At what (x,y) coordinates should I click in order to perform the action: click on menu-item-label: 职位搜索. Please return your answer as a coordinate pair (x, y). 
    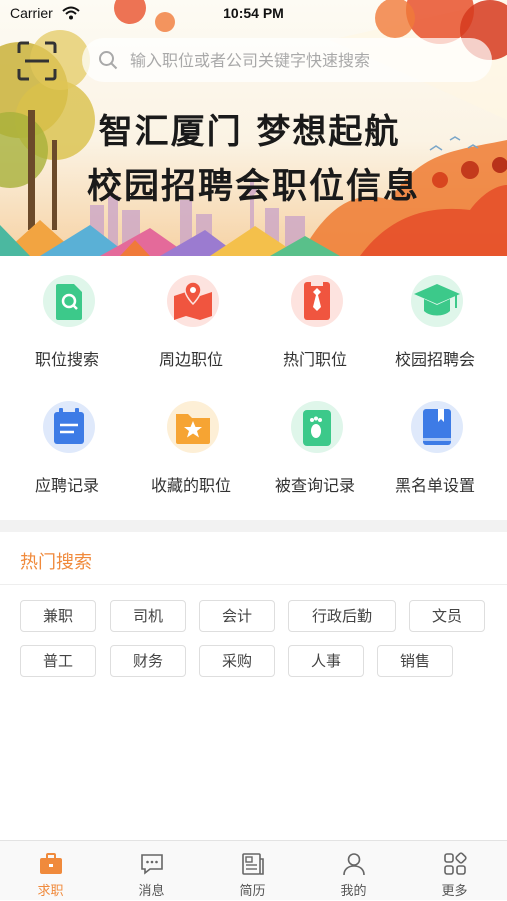
    Looking at the image, I should click on (66, 359).